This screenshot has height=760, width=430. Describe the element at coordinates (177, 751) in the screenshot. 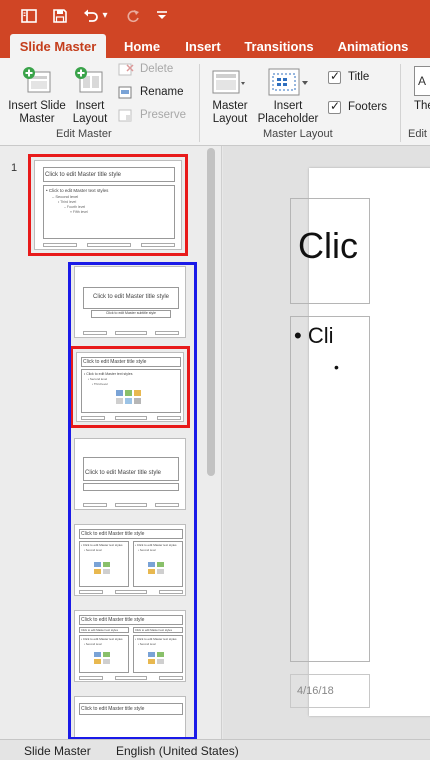

I see `status-language: English (United States)` at that location.